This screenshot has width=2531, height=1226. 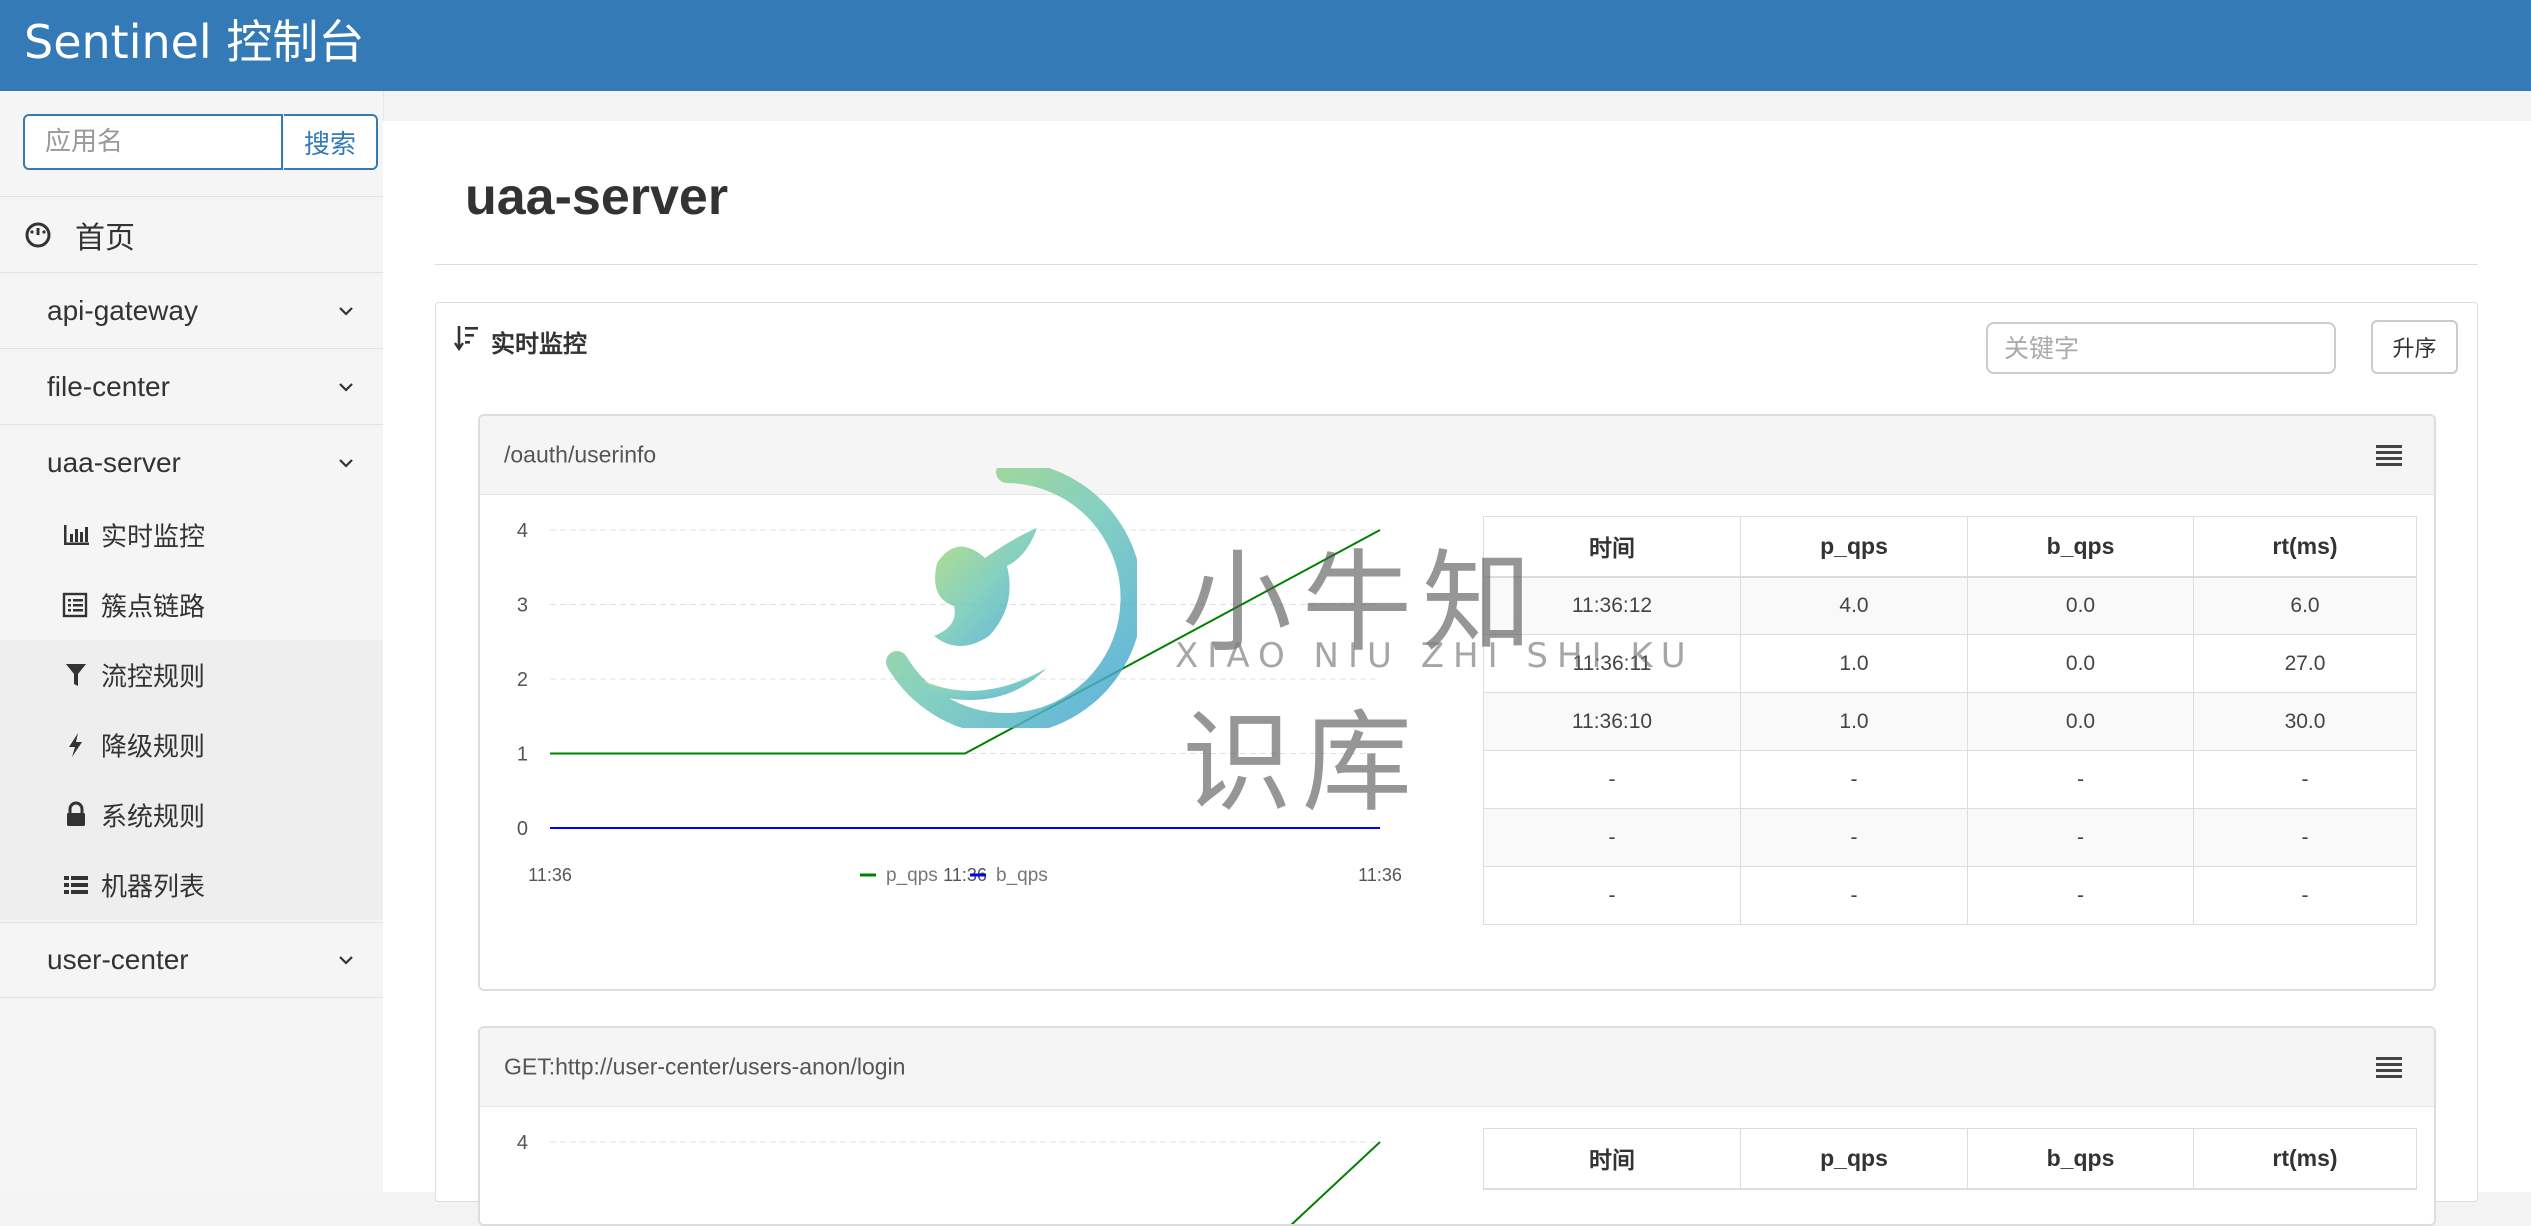 What do you see at coordinates (75, 745) in the screenshot?
I see `flash-icon` at bounding box center [75, 745].